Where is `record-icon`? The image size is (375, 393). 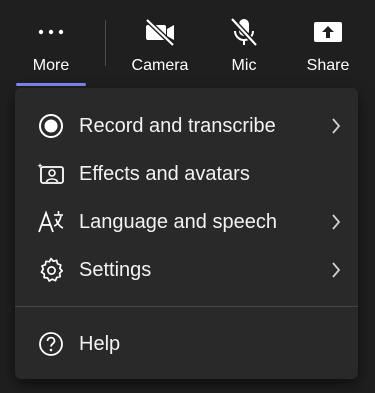 record-icon is located at coordinates (51, 126).